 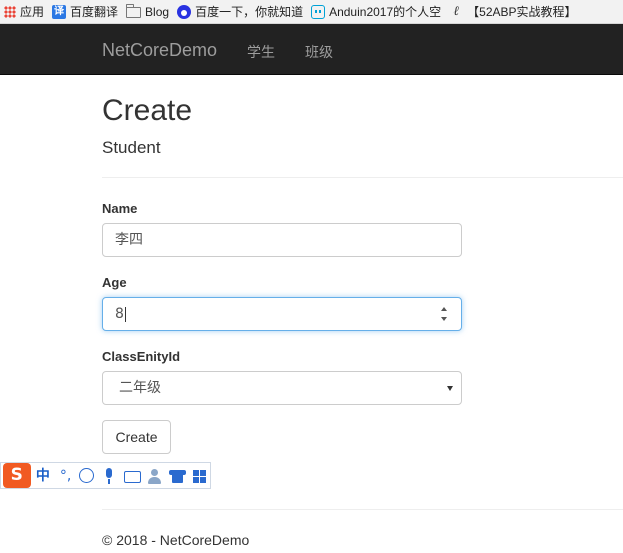 What do you see at coordinates (94, 12) in the screenshot?
I see `bookmark-label: 百度翻译` at bounding box center [94, 12].